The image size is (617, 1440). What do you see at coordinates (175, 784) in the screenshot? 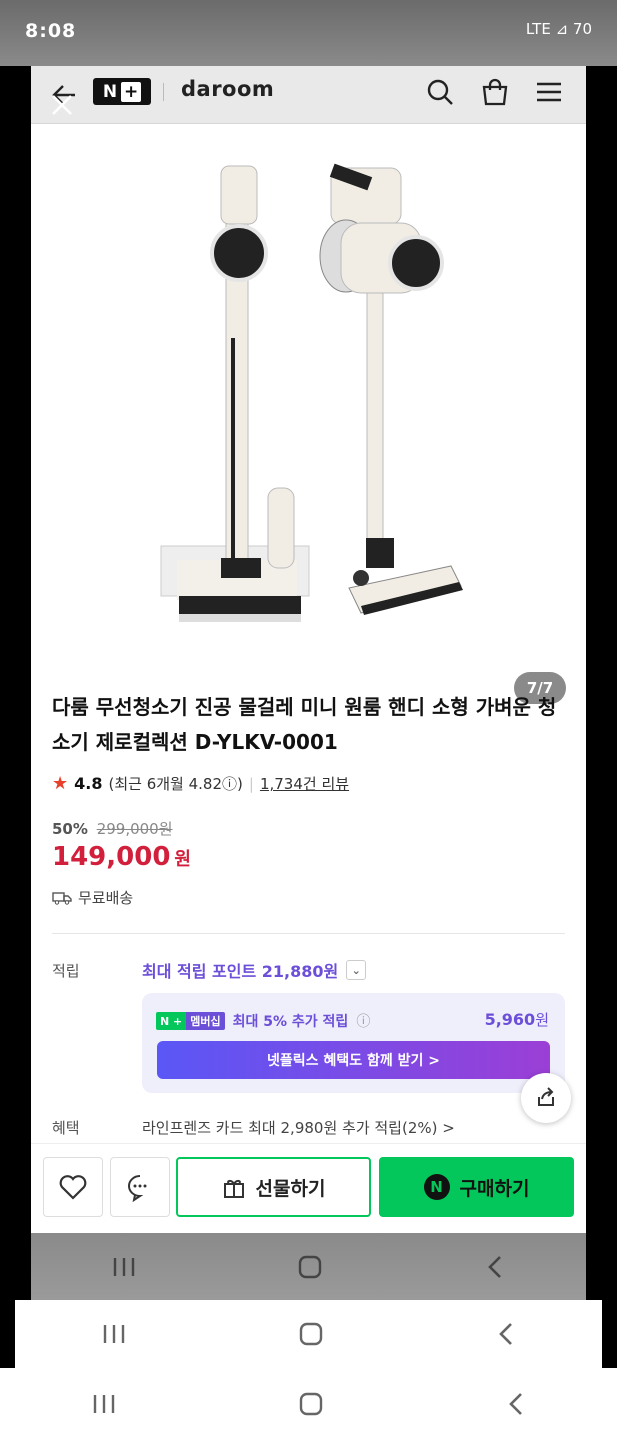
I see `rating-recent: (최근 6개월 4.82ⓘ)` at bounding box center [175, 784].